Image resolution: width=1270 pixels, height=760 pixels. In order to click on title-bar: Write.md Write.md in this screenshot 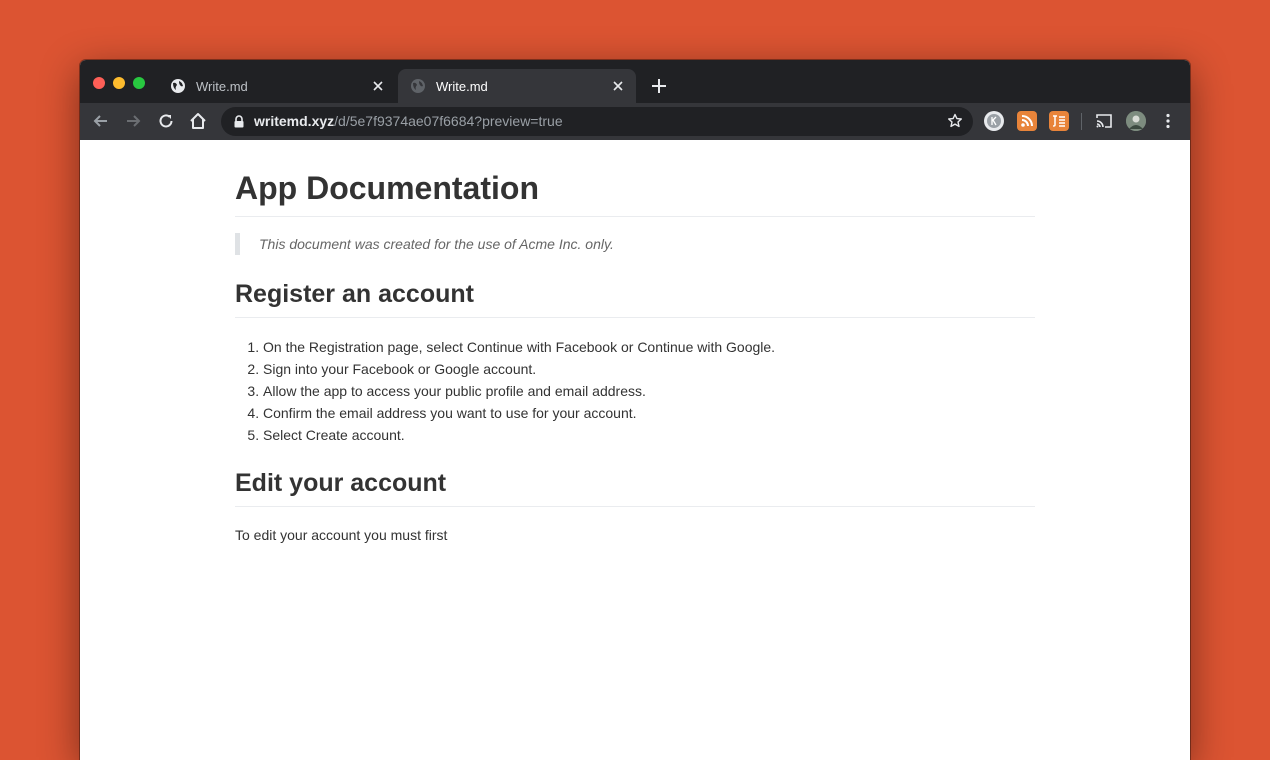, I will do `click(635, 81)`.